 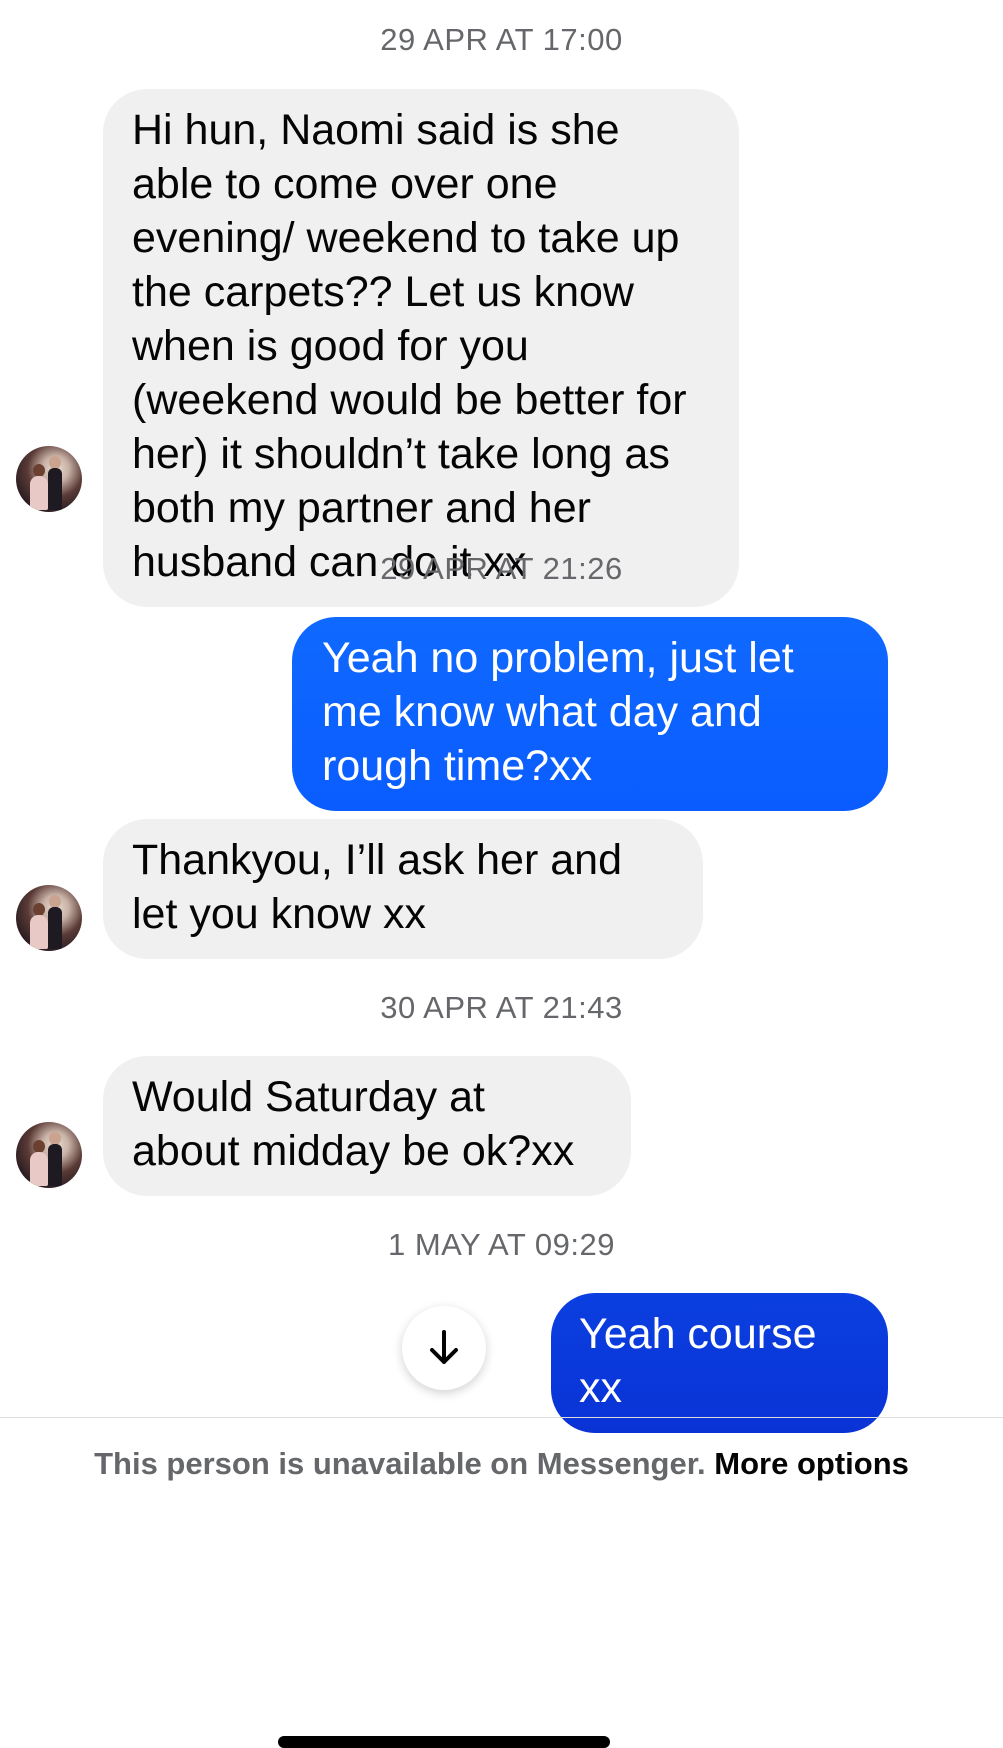 I want to click on unavailable-text: This person is unavailable on Messenger., so click(x=400, y=1463).